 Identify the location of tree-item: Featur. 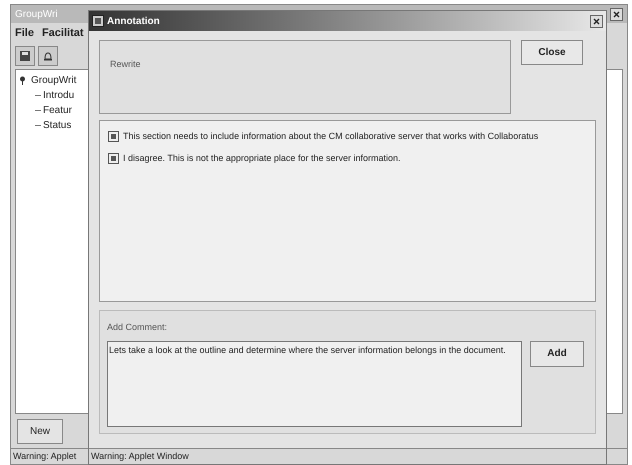
(57, 110).